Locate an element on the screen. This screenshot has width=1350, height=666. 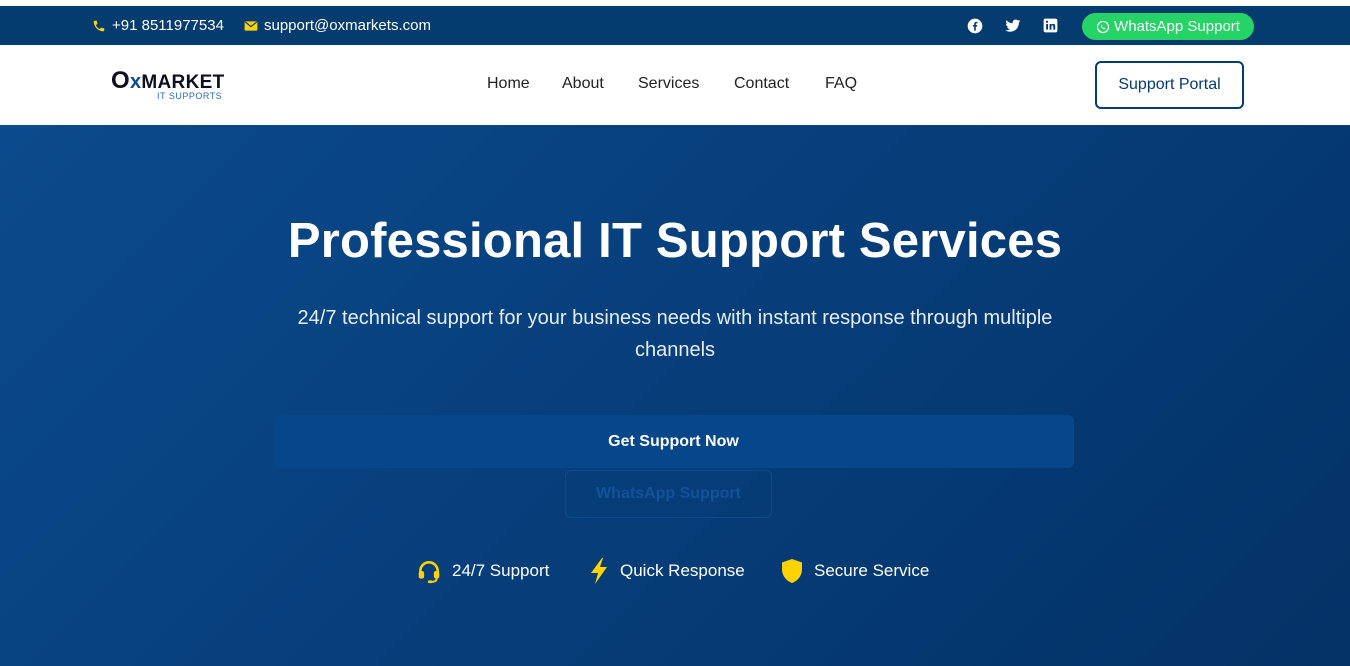
facebook-icon is located at coordinates (975, 25).